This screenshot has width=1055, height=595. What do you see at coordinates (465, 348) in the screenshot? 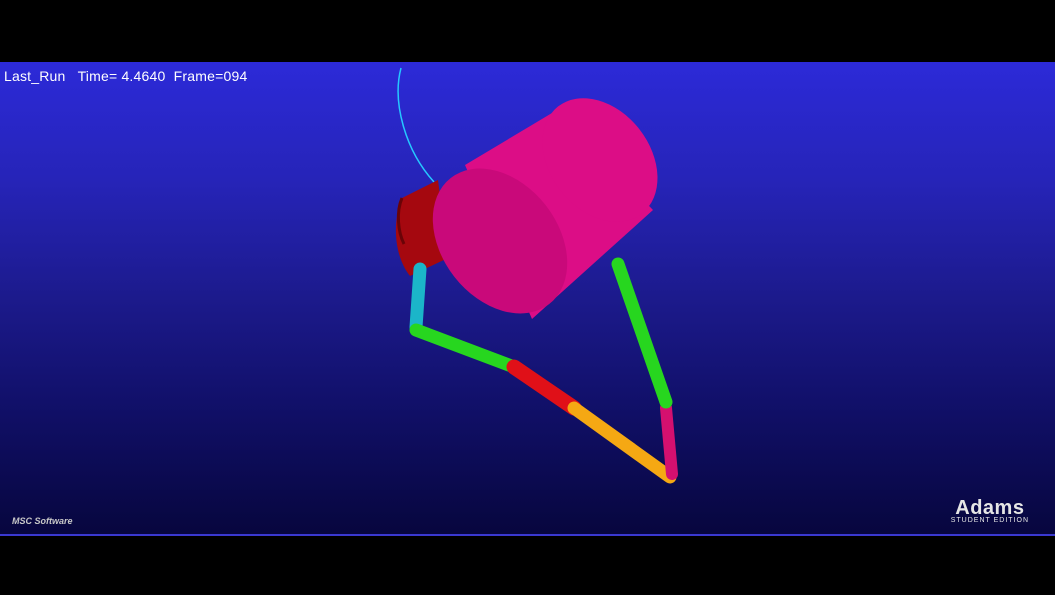
I see `green-lower-link` at bounding box center [465, 348].